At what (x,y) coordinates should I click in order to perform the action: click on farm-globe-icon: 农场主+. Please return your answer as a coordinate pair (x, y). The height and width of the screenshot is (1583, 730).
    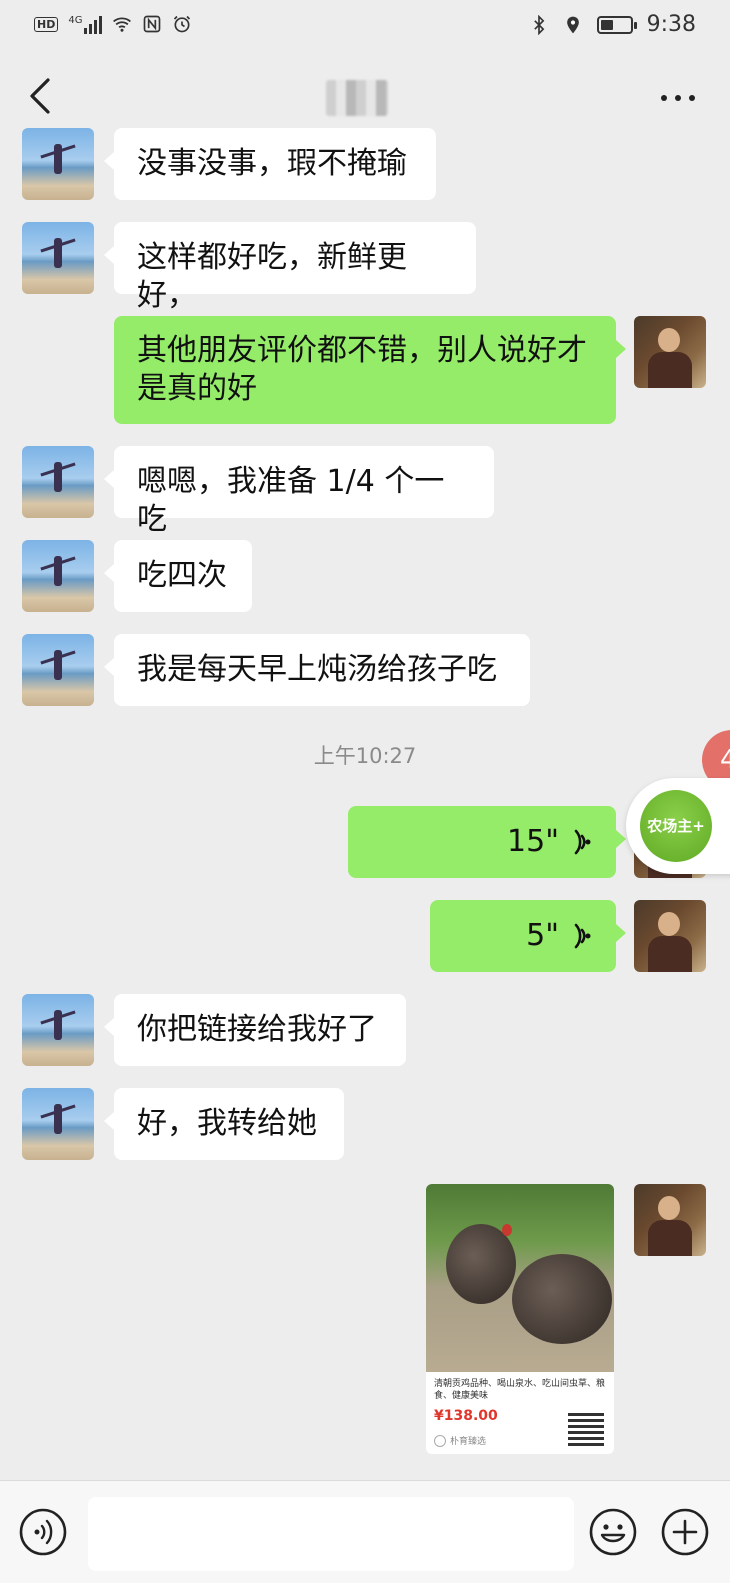
    Looking at the image, I should click on (676, 826).